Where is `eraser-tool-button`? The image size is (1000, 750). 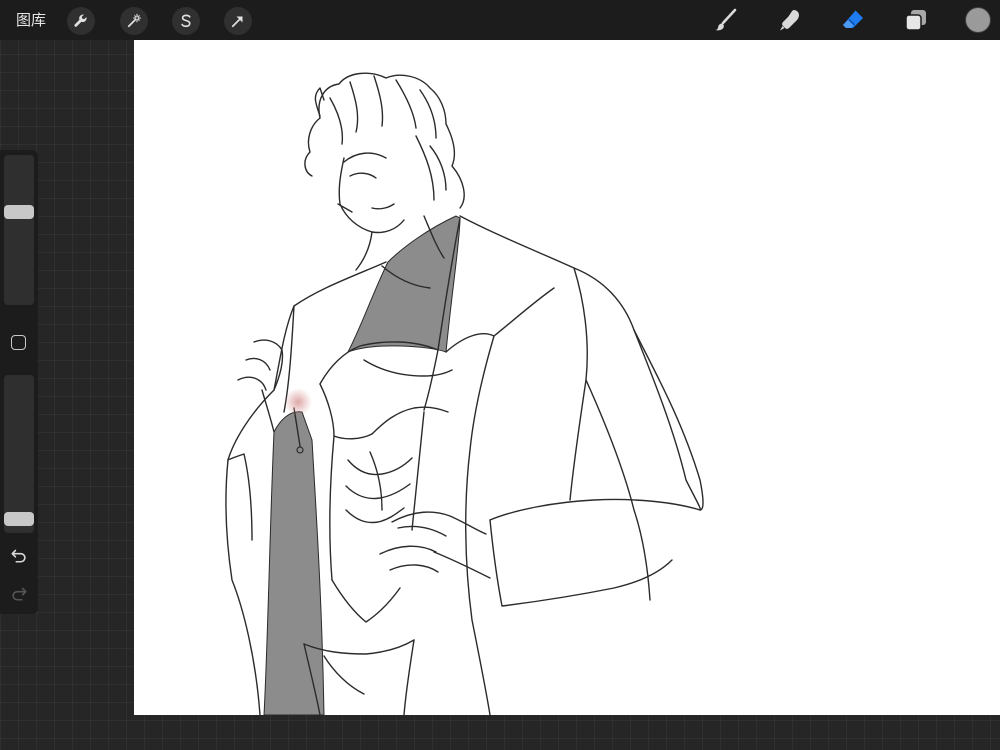
eraser-tool-button is located at coordinates (853, 20).